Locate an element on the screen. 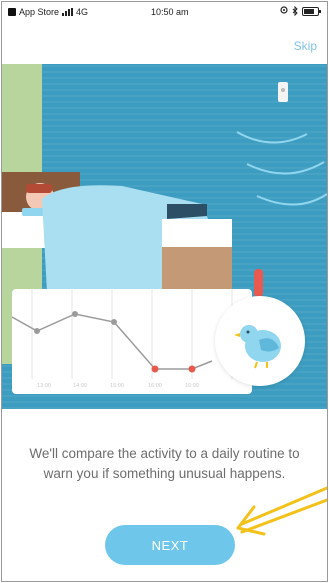  skip-button: Skip is located at coordinates (305, 46).